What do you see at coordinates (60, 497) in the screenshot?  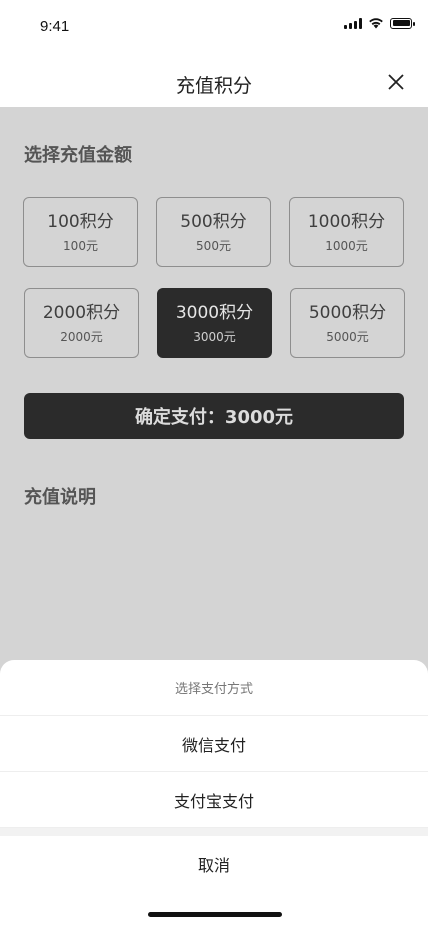 I see `description-section-title: 充值说明` at bounding box center [60, 497].